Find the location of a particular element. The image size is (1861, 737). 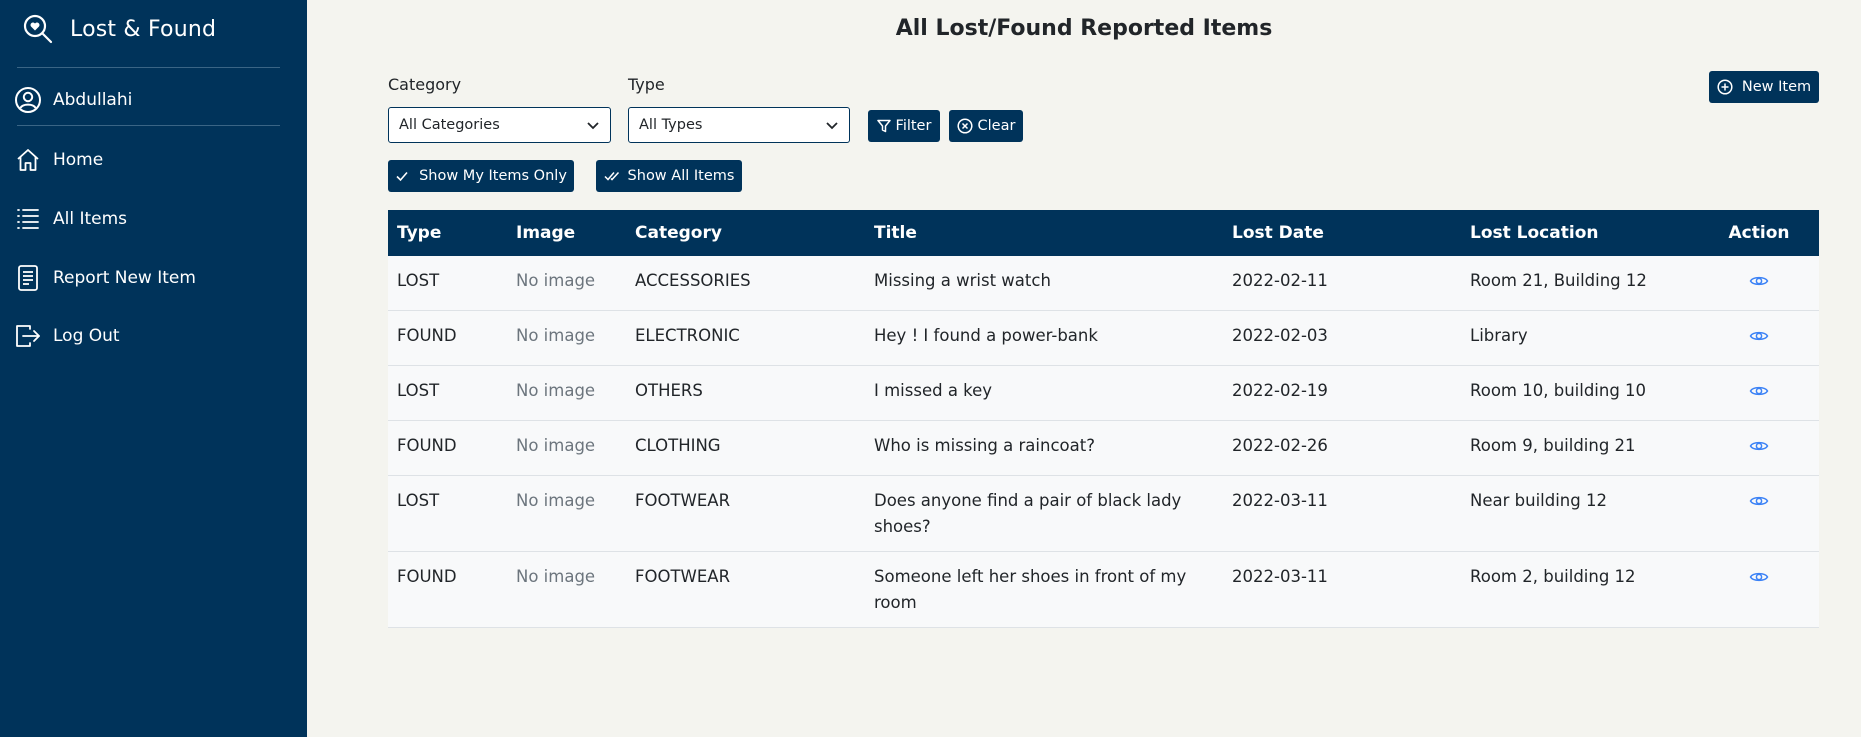

funnel-icon is located at coordinates (883, 126).